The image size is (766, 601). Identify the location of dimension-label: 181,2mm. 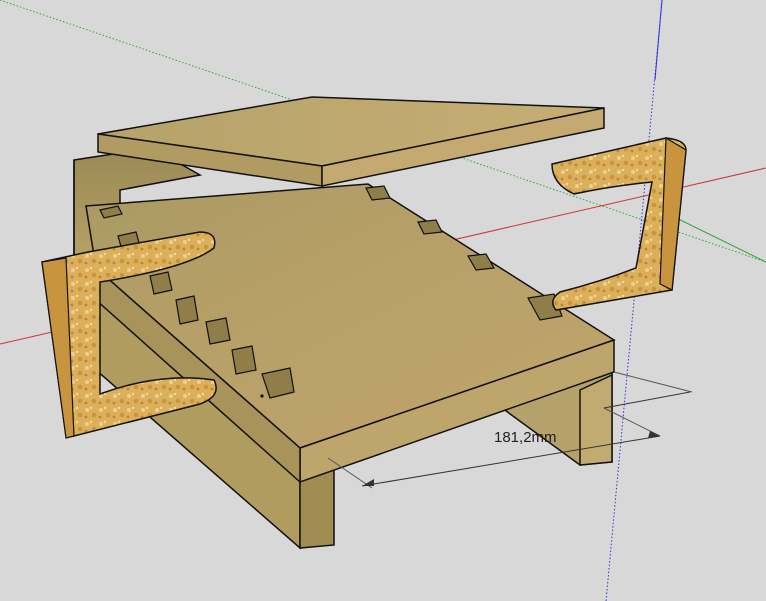
(525, 437).